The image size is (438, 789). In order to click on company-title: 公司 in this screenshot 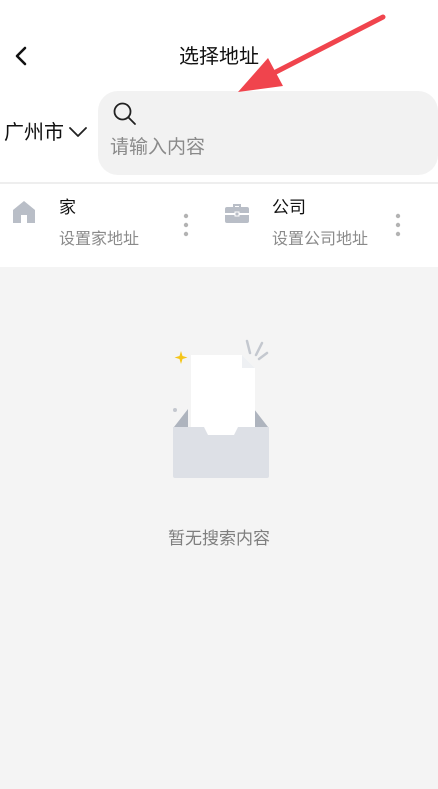, I will do `click(289, 208)`.